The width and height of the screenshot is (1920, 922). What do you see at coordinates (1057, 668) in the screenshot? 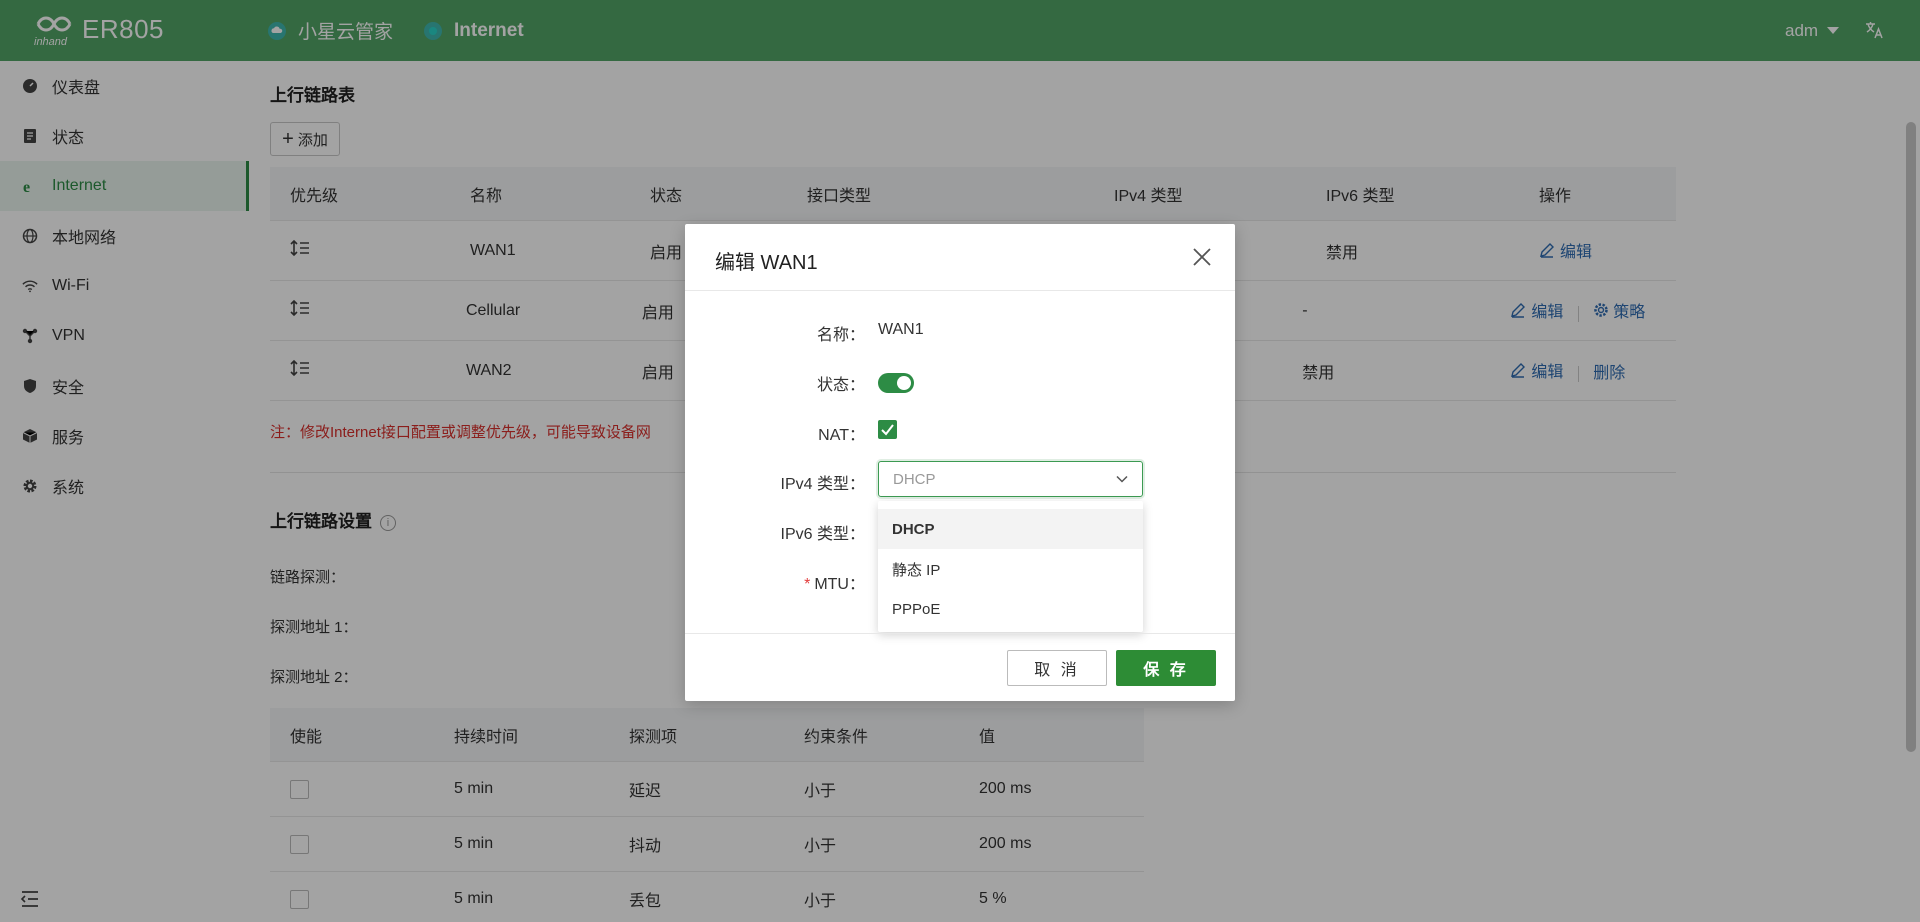
I see `cancel-button: 取 消` at bounding box center [1057, 668].